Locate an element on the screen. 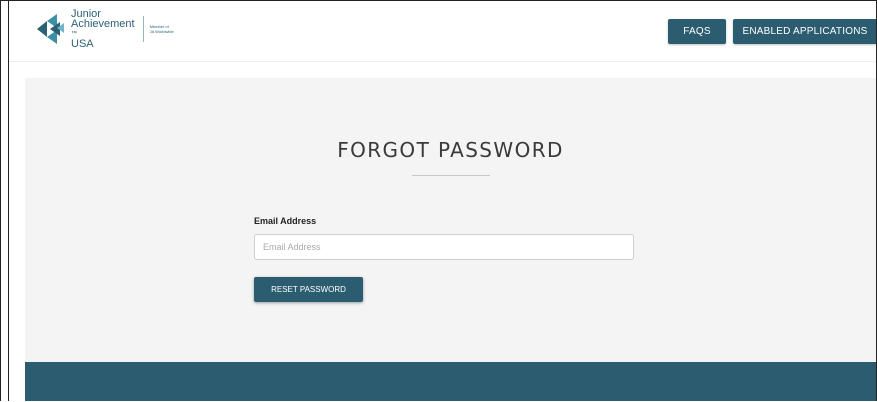 The image size is (877, 402). logo-line3: USA is located at coordinates (82, 44).